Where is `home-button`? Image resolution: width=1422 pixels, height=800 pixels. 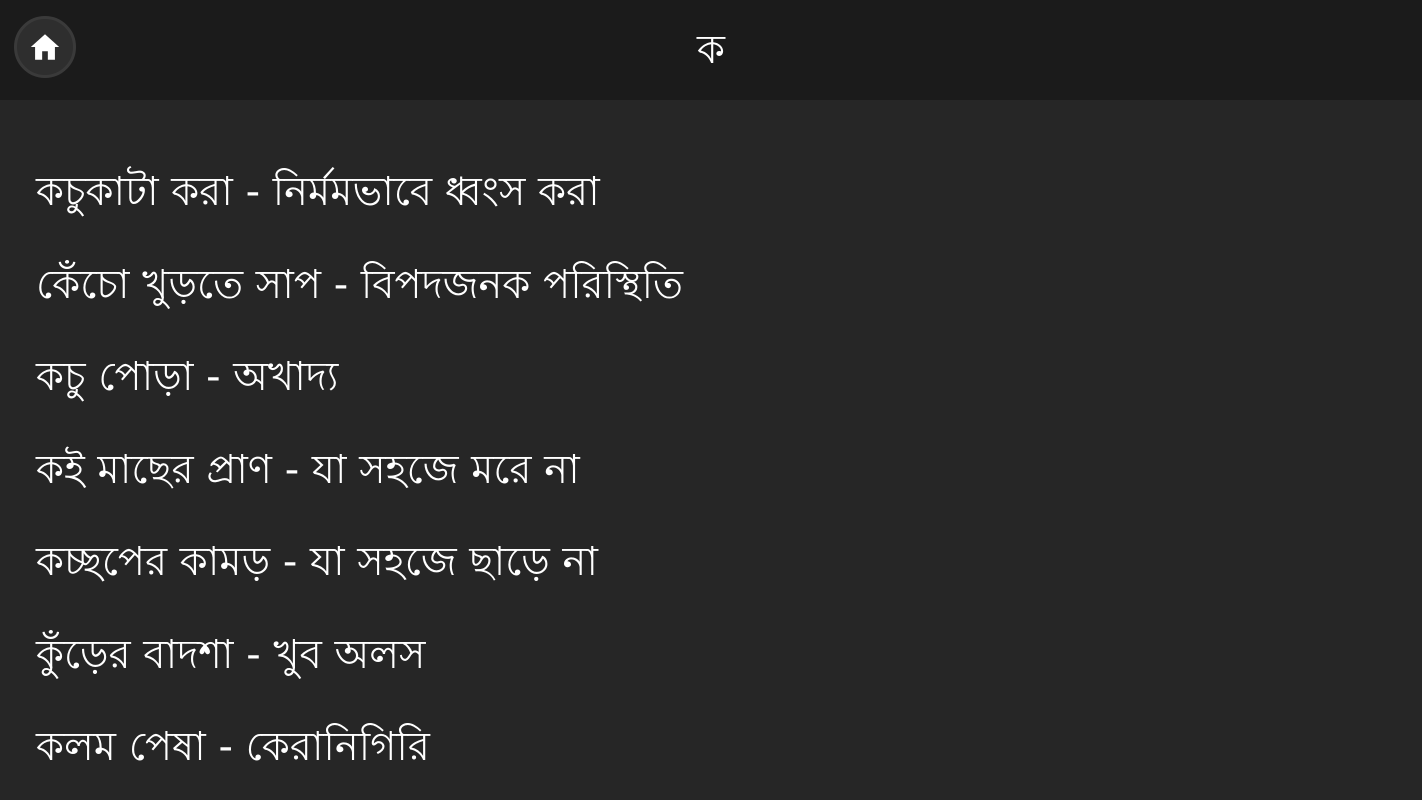 home-button is located at coordinates (45, 47).